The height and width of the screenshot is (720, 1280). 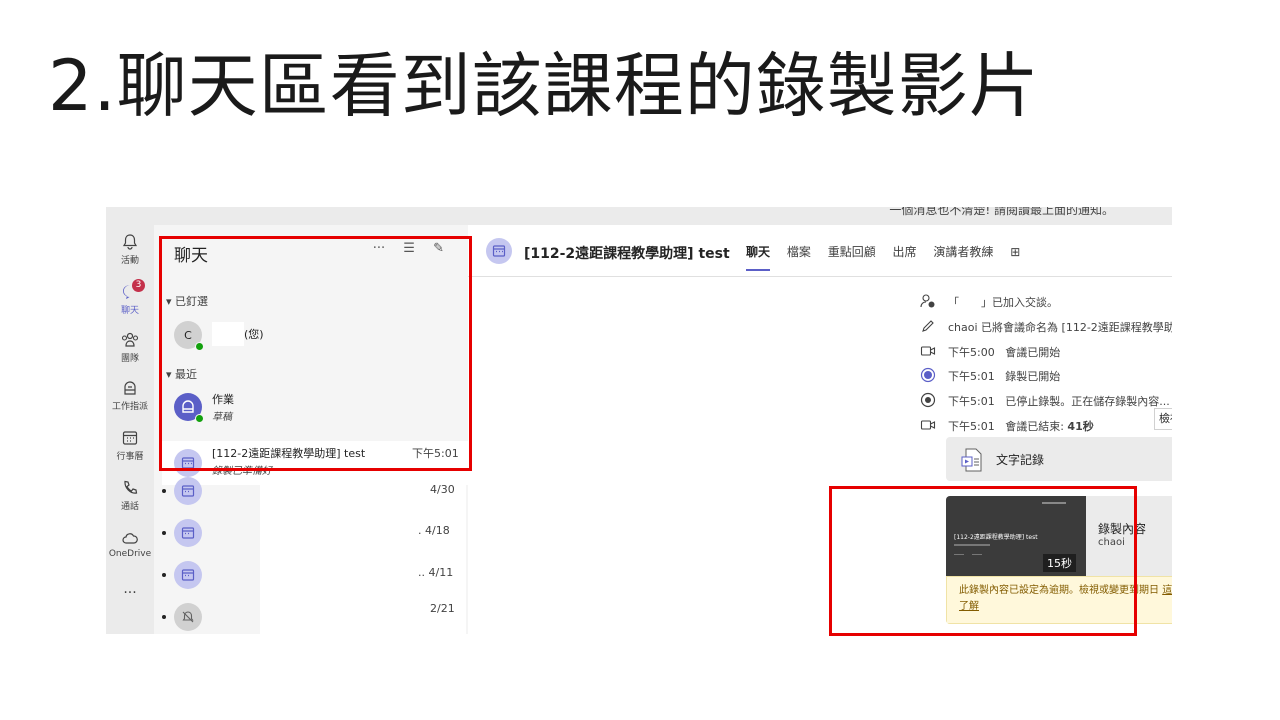 What do you see at coordinates (130, 388) in the screenshot?
I see `assignments-icon` at bounding box center [130, 388].